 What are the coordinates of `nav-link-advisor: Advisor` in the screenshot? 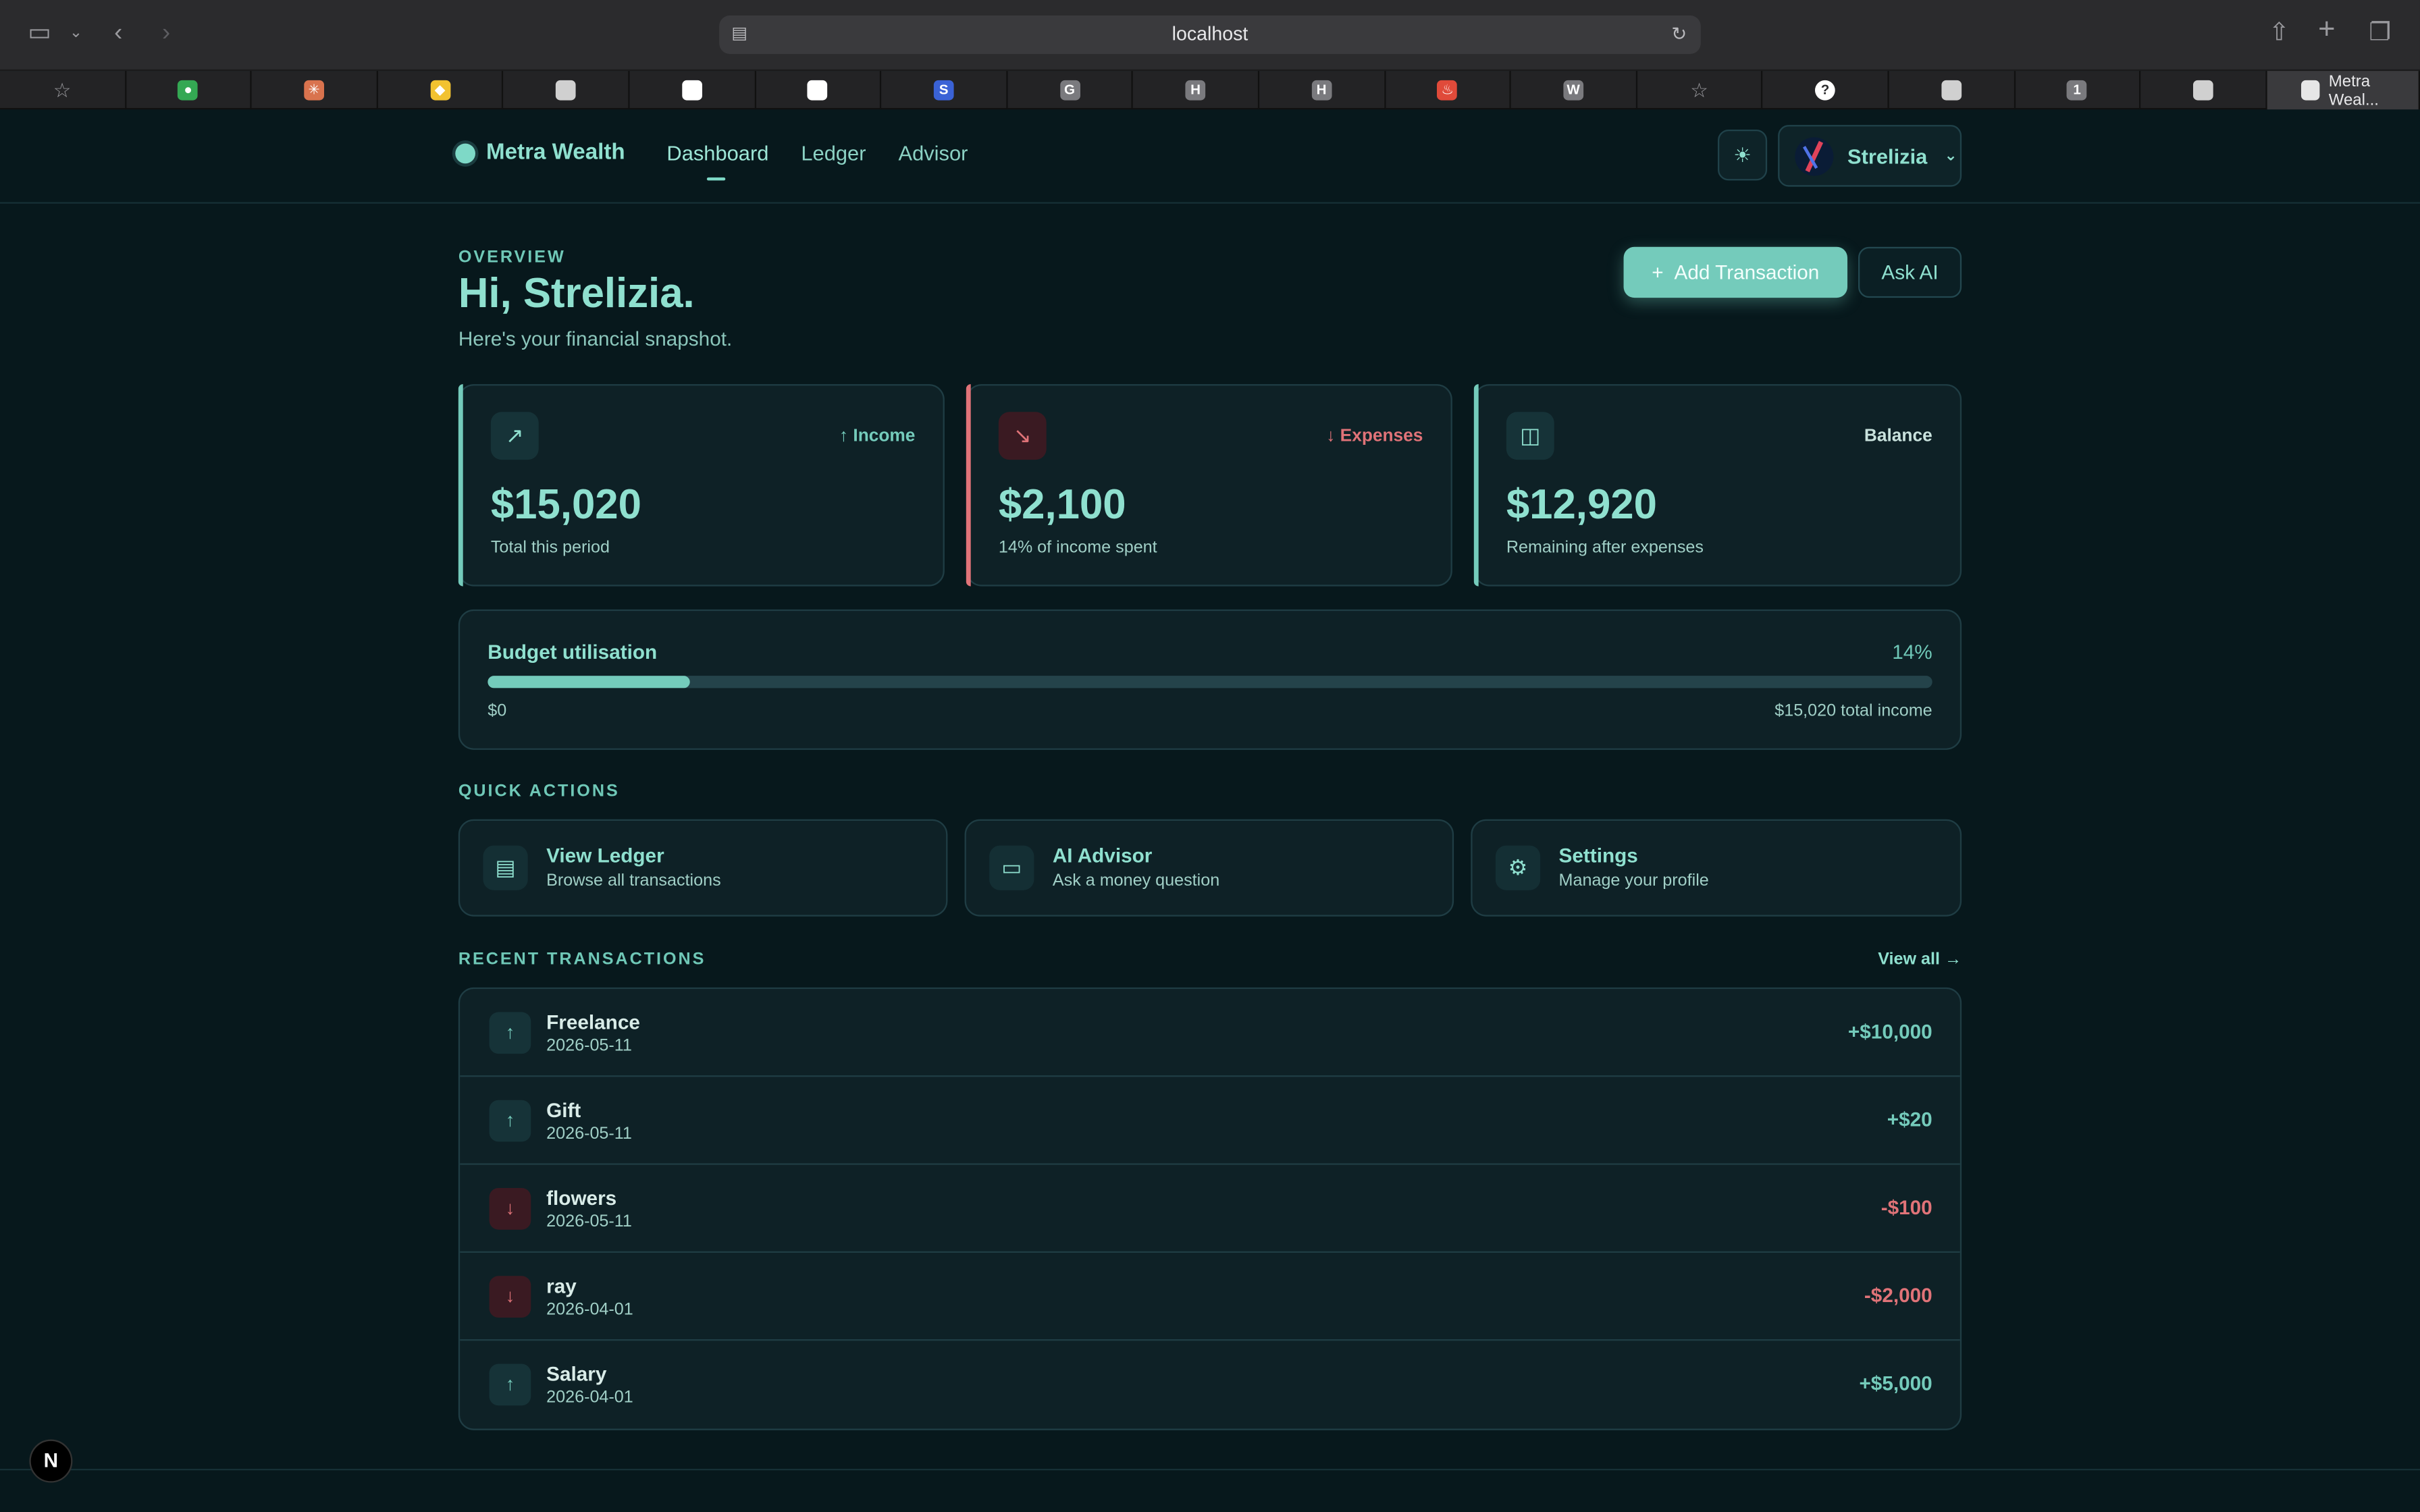 It's located at (933, 153).